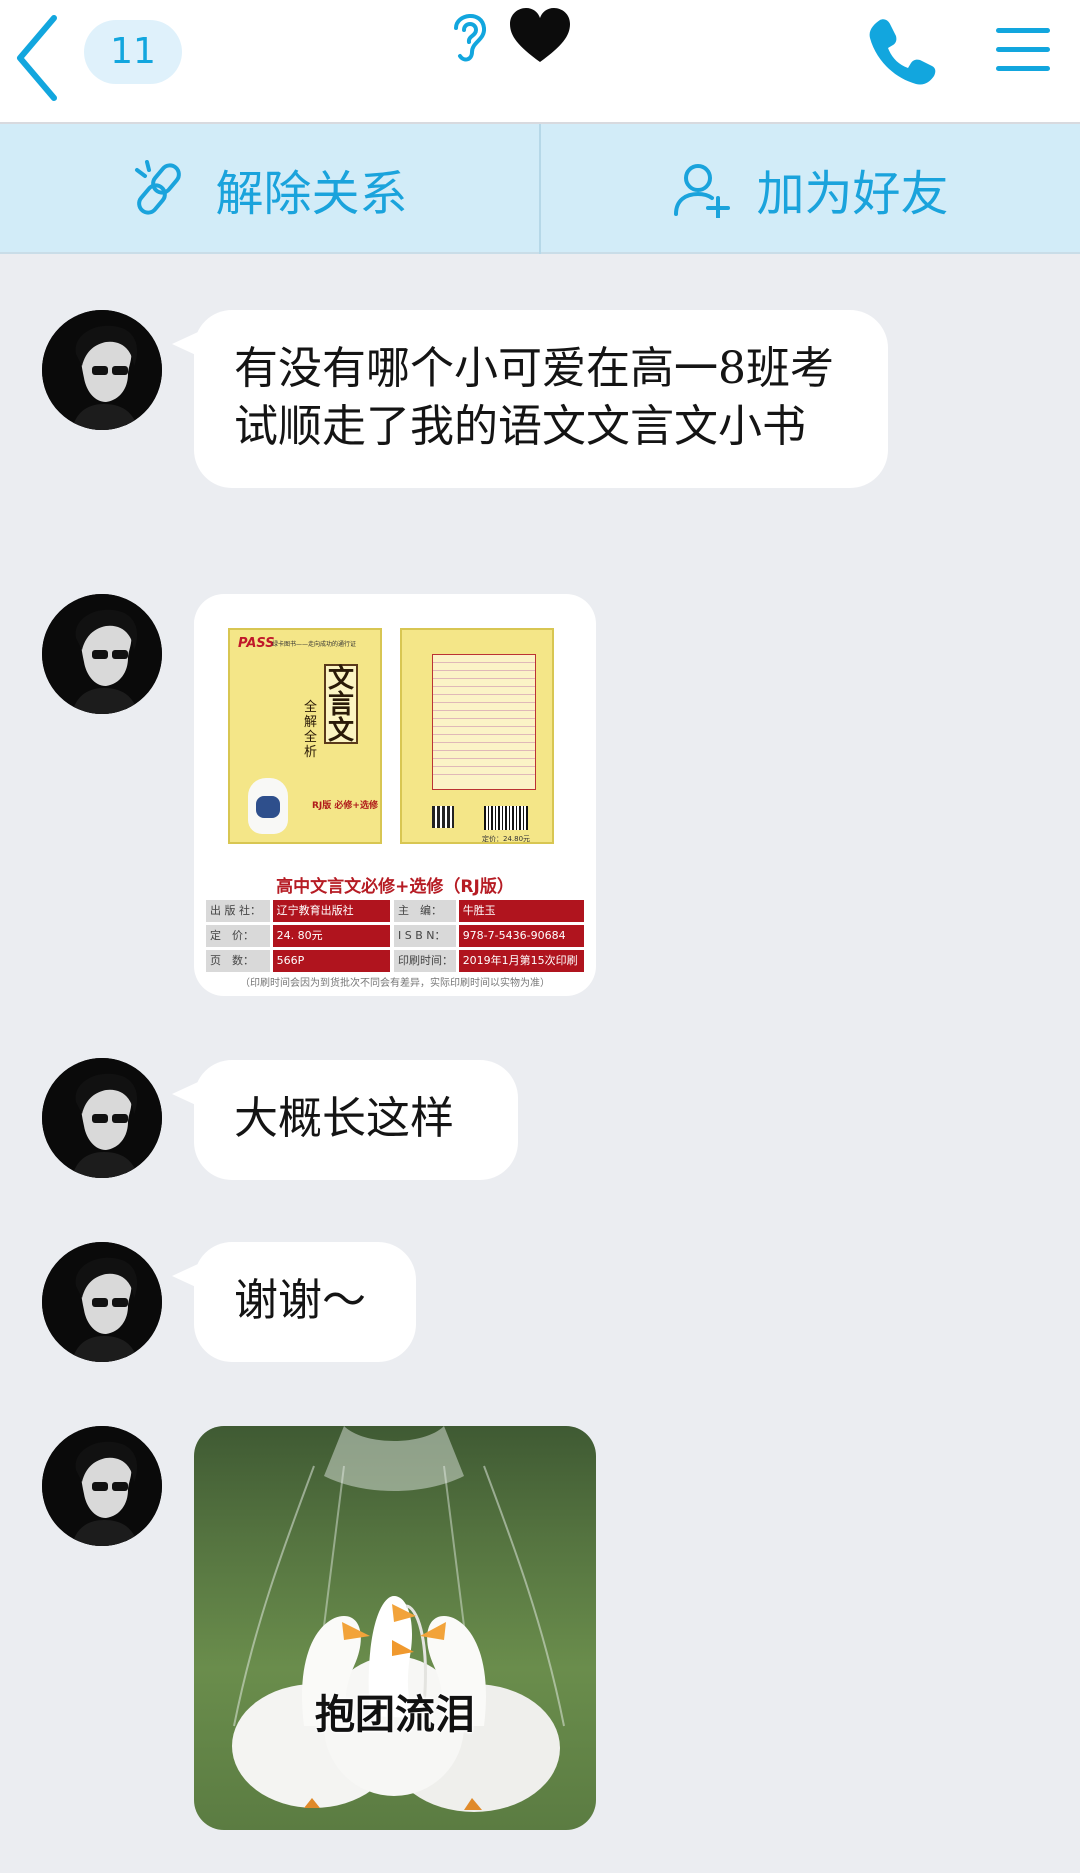 The height and width of the screenshot is (1873, 1080). I want to click on broken-link-icon, so click(158, 187).